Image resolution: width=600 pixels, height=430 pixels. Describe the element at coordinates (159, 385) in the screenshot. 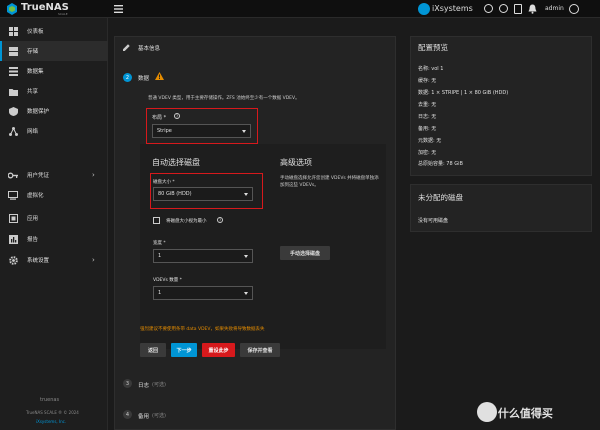

I see `step-log-optional: (可选)` at that location.